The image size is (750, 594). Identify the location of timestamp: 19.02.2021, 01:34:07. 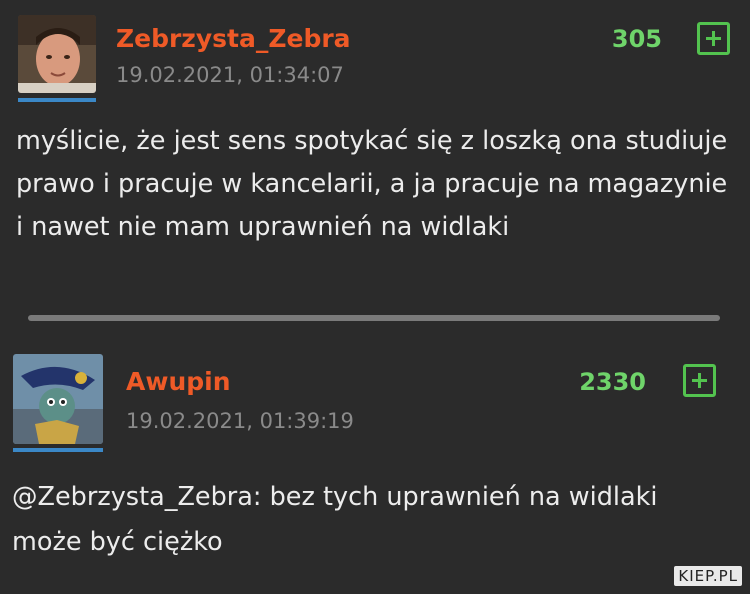
(230, 75).